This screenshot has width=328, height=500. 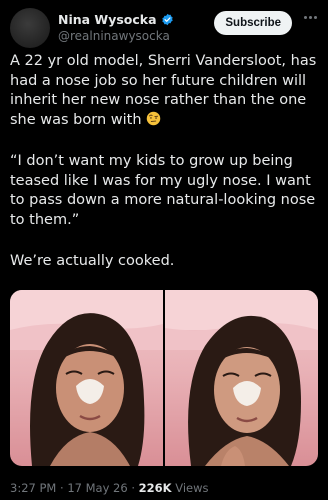 What do you see at coordinates (116, 36) in the screenshot?
I see `handle: @realninawysocka` at bounding box center [116, 36].